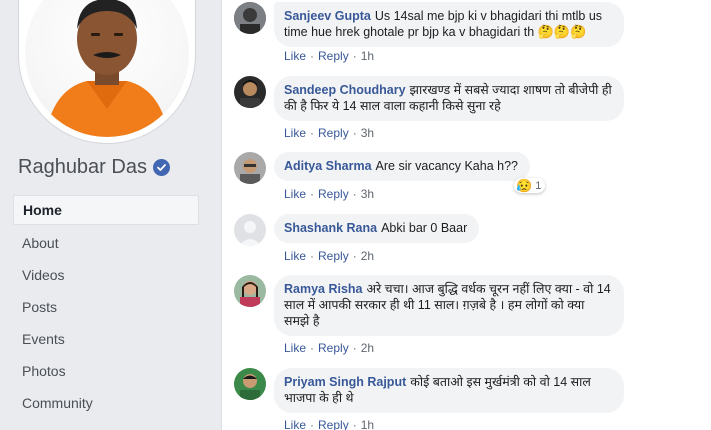 This screenshot has width=711, height=430. Describe the element at coordinates (424, 228) in the screenshot. I see `comment-text: Abki bar 0 Baar` at that location.